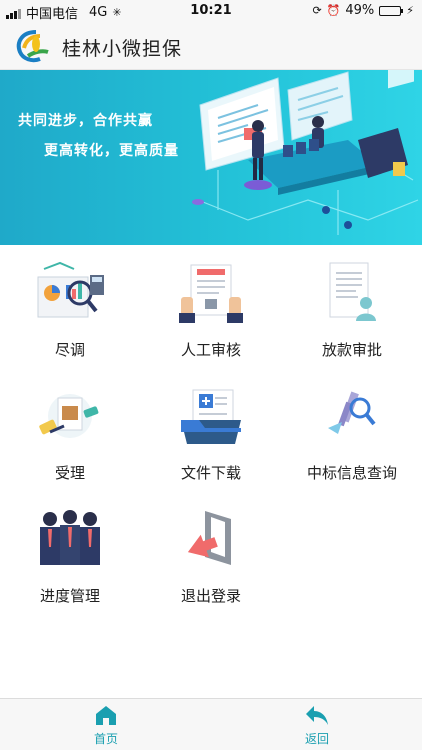  What do you see at coordinates (210, 350) in the screenshot?
I see `menu-item-label: 人工审核` at bounding box center [210, 350].